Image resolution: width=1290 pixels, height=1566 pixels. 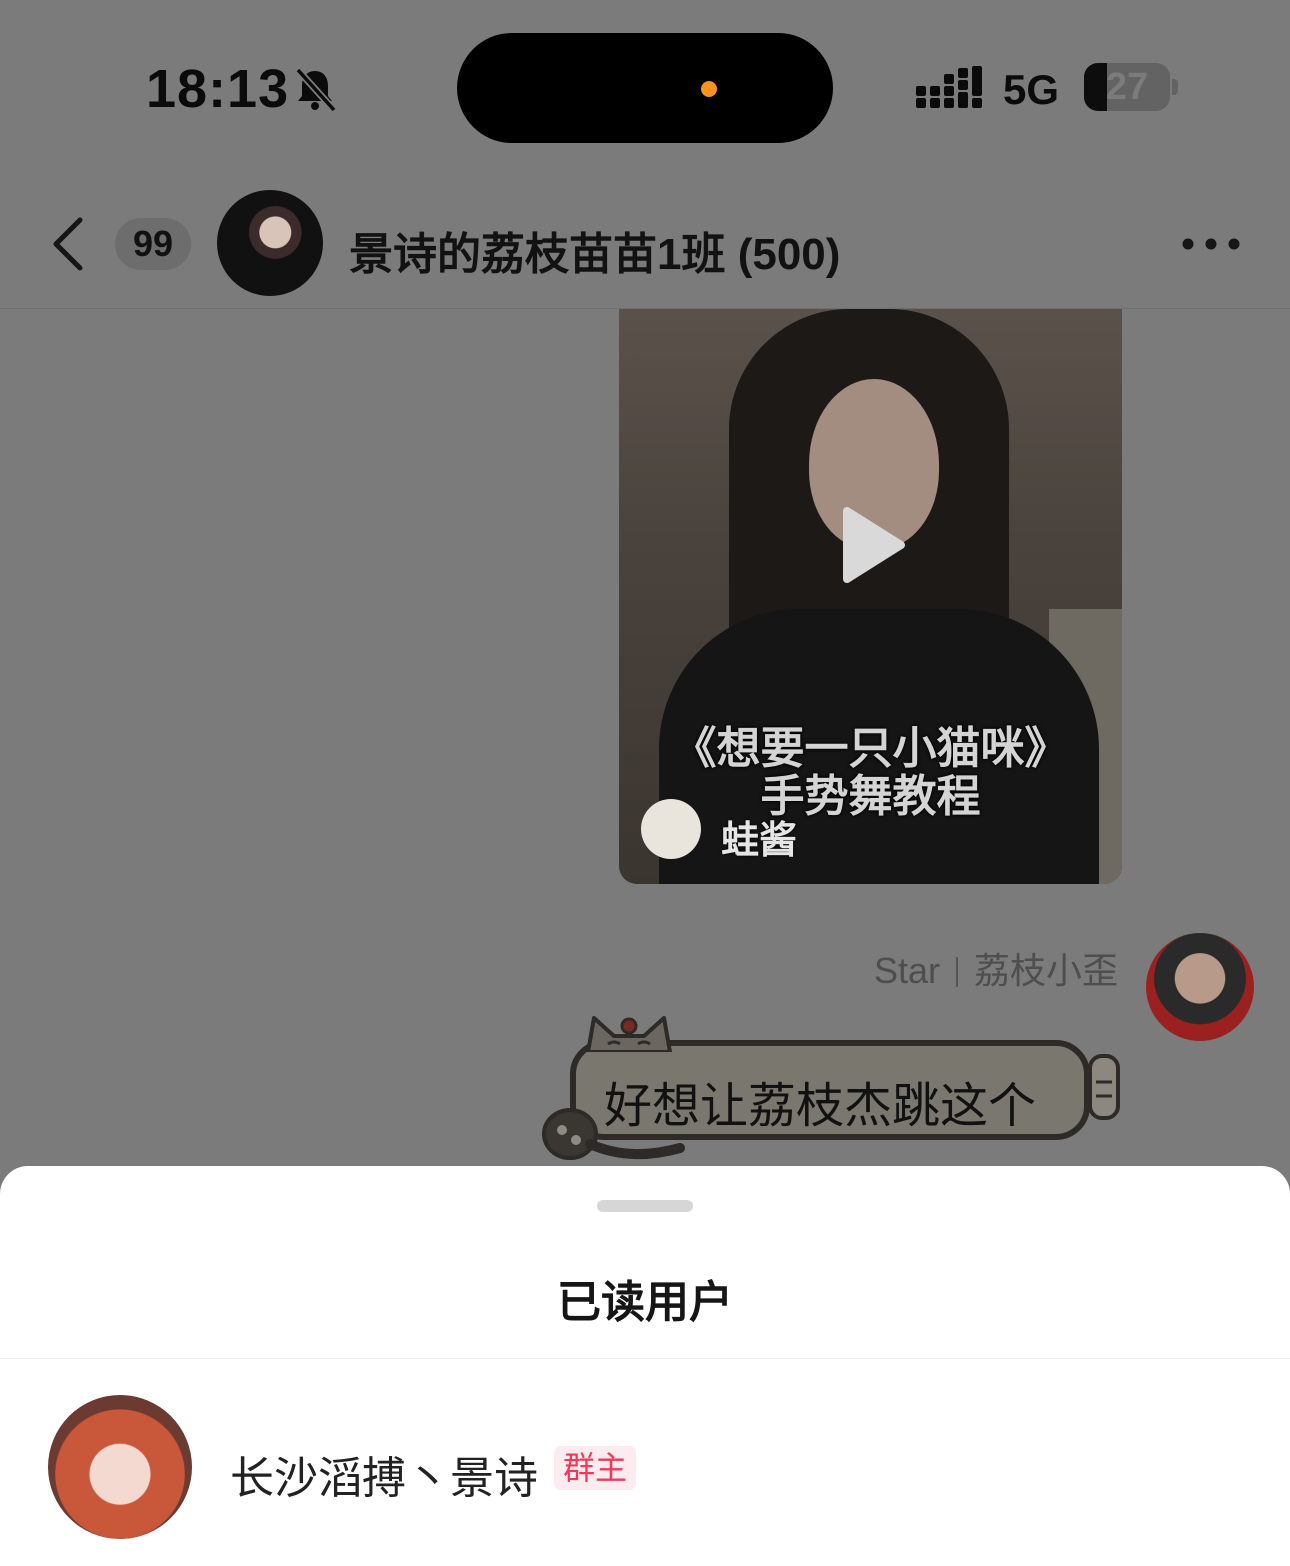 I want to click on signal-icon, so click(x=949, y=87).